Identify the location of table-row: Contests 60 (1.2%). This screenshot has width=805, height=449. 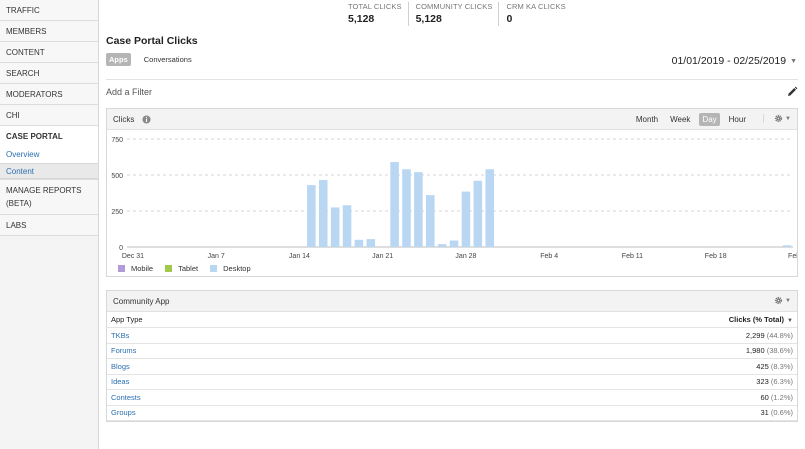
(452, 397).